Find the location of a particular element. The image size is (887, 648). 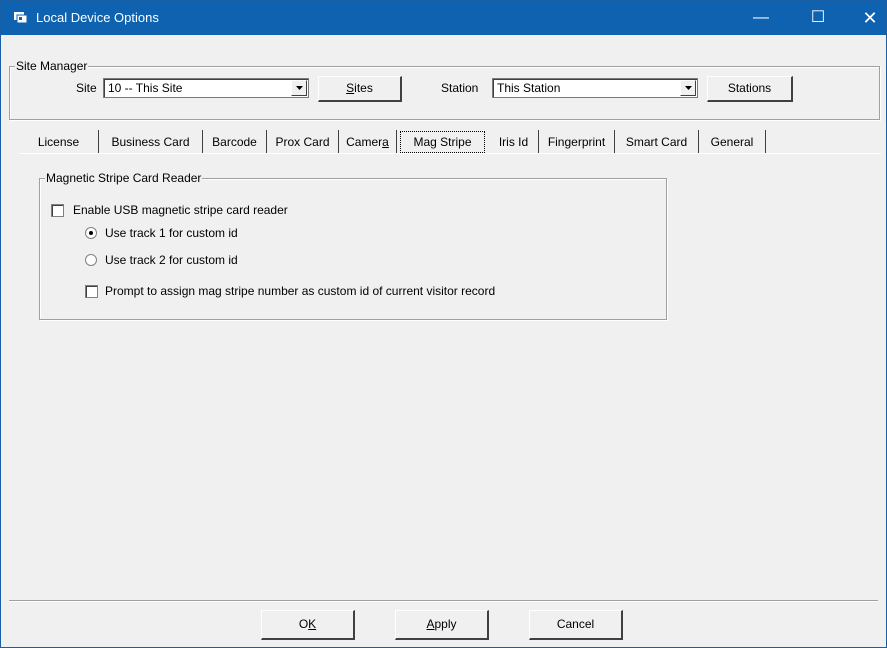

tab-label: Fingerprint is located at coordinates (576, 142).